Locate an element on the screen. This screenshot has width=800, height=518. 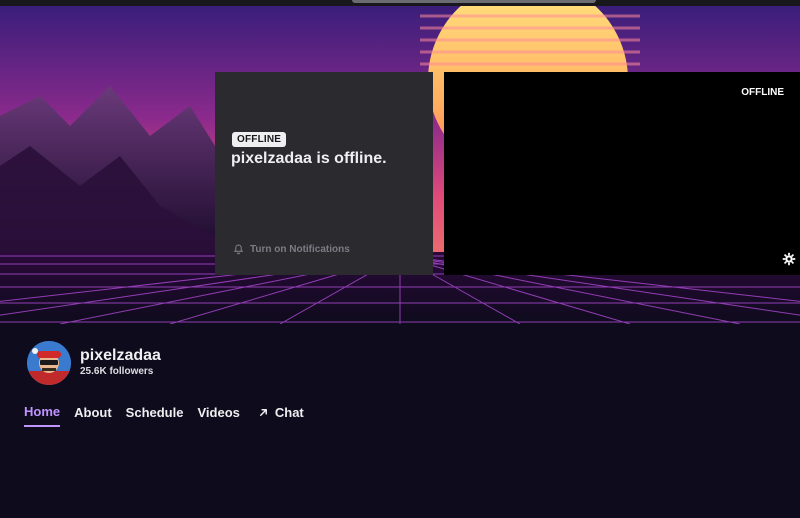
bell-icon is located at coordinates (238, 249).